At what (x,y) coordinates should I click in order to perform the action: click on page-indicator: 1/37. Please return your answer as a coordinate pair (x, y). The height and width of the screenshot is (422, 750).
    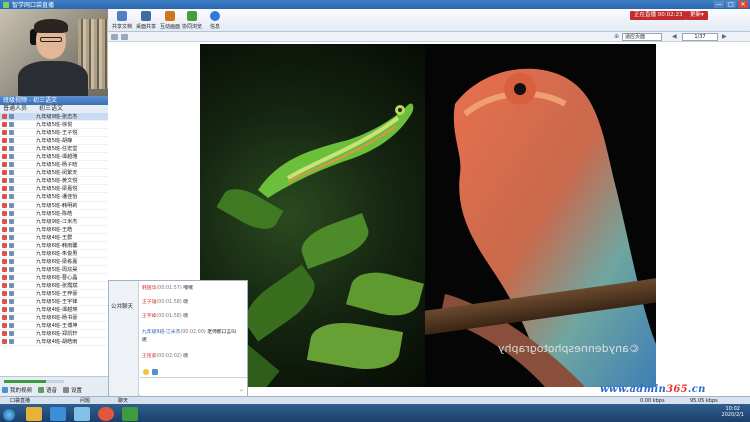
    Looking at the image, I should click on (700, 37).